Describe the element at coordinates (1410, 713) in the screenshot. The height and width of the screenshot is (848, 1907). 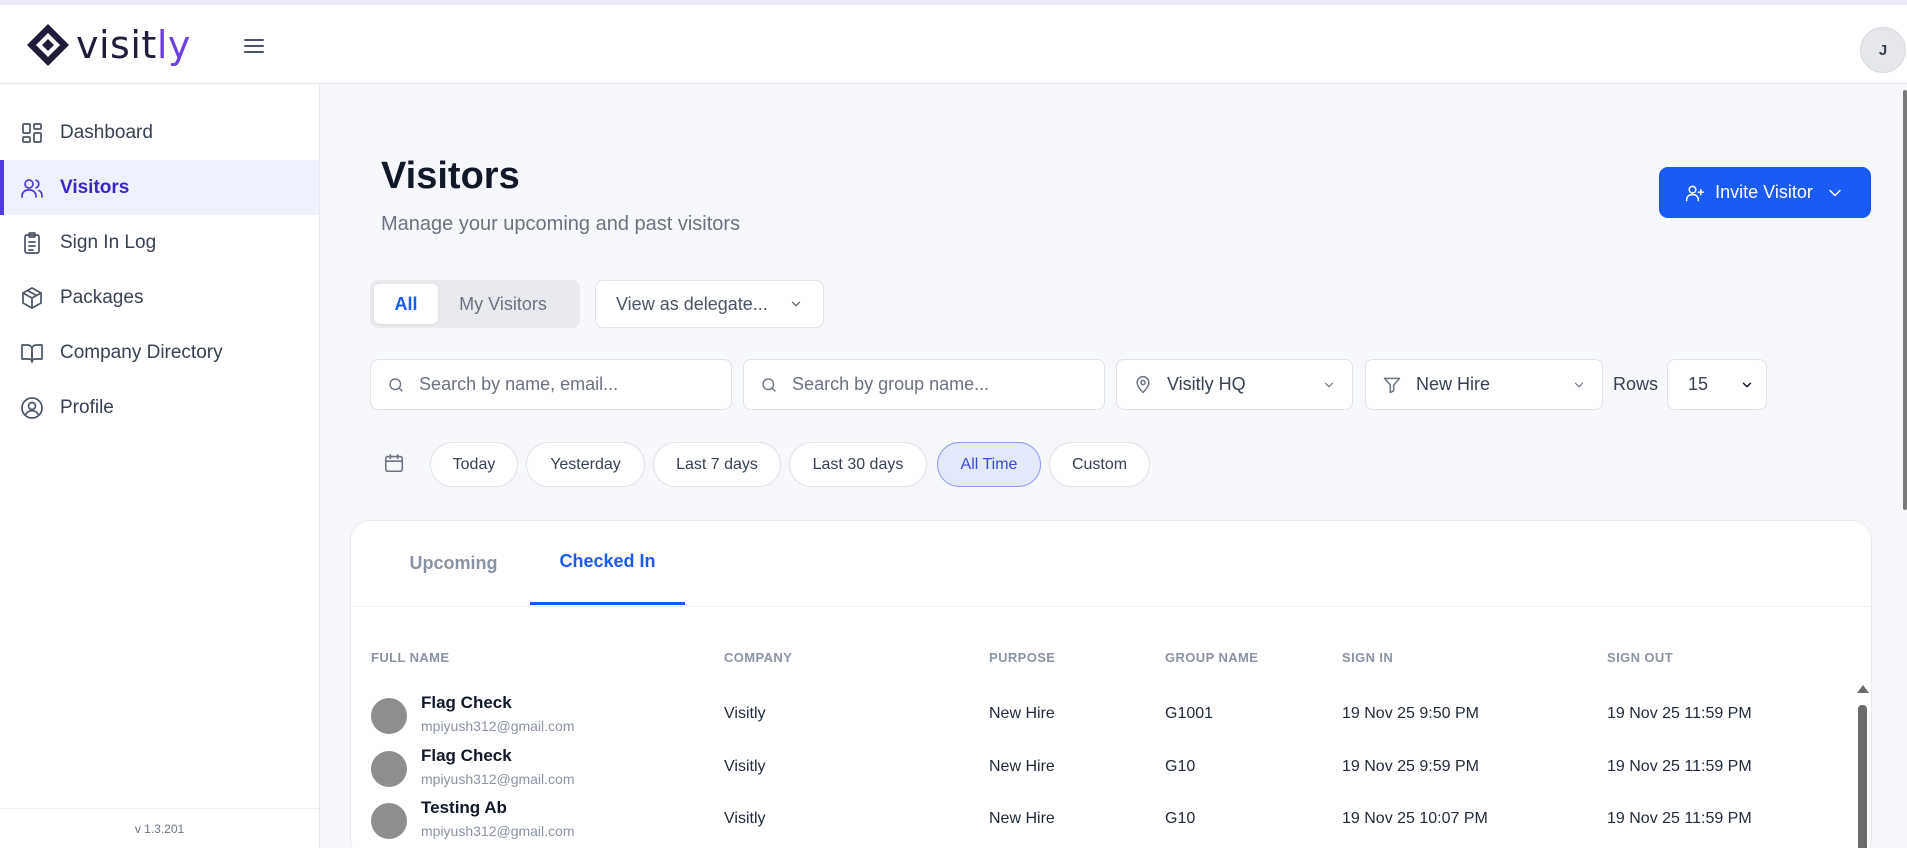
I see `visitor-sign-in: 19 Nov 25 9:50 PM` at that location.